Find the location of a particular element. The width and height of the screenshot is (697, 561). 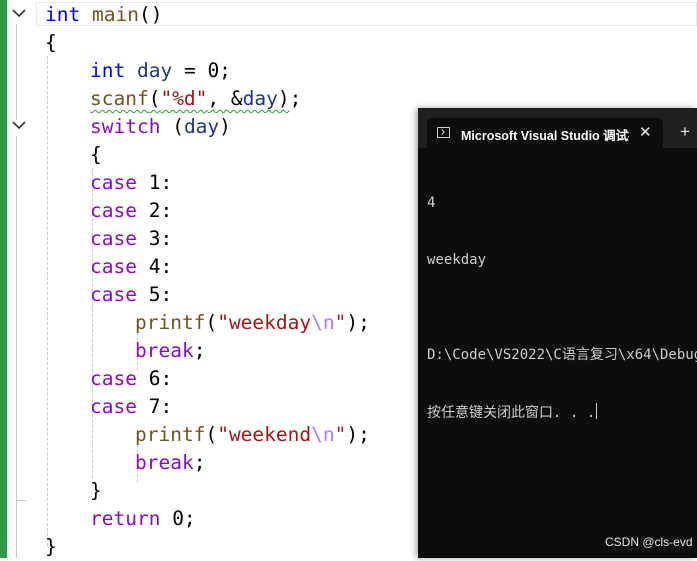

outline-line-main is located at coordinates (16, 72).